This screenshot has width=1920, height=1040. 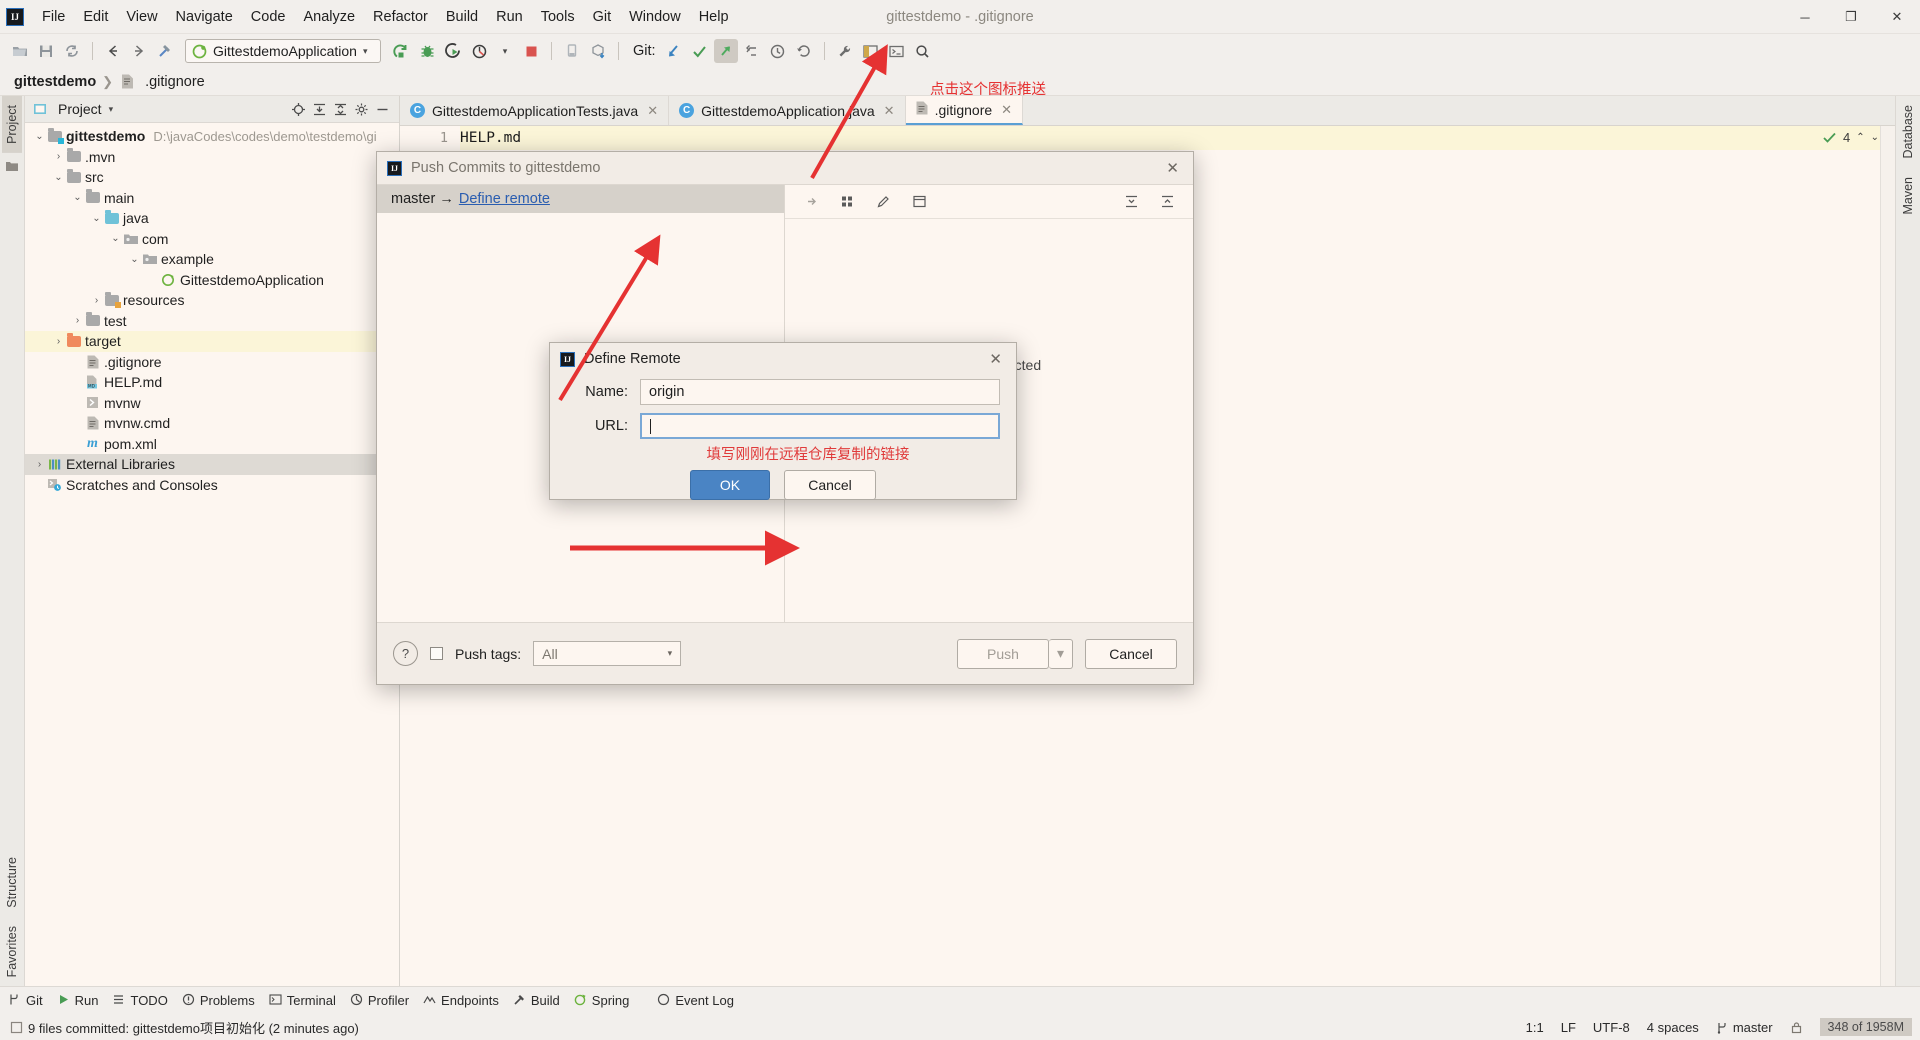 What do you see at coordinates (1851, 17) in the screenshot?
I see `maximize-icon: ❐` at bounding box center [1851, 17].